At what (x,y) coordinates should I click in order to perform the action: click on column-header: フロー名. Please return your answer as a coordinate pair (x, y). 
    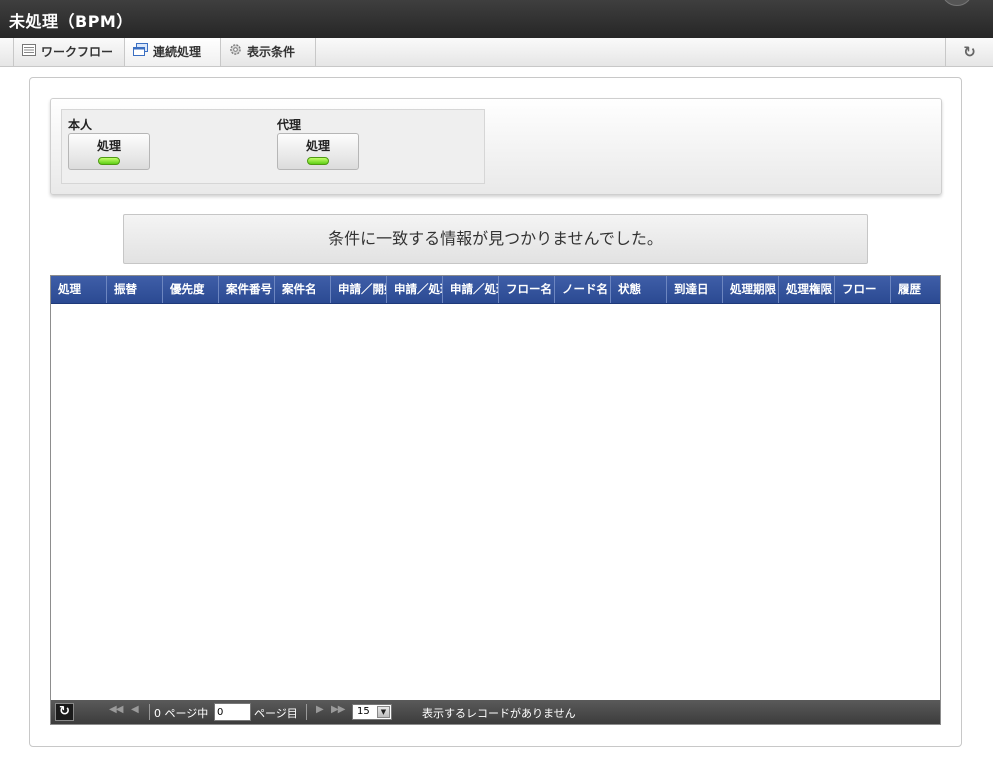
    Looking at the image, I should click on (527, 289).